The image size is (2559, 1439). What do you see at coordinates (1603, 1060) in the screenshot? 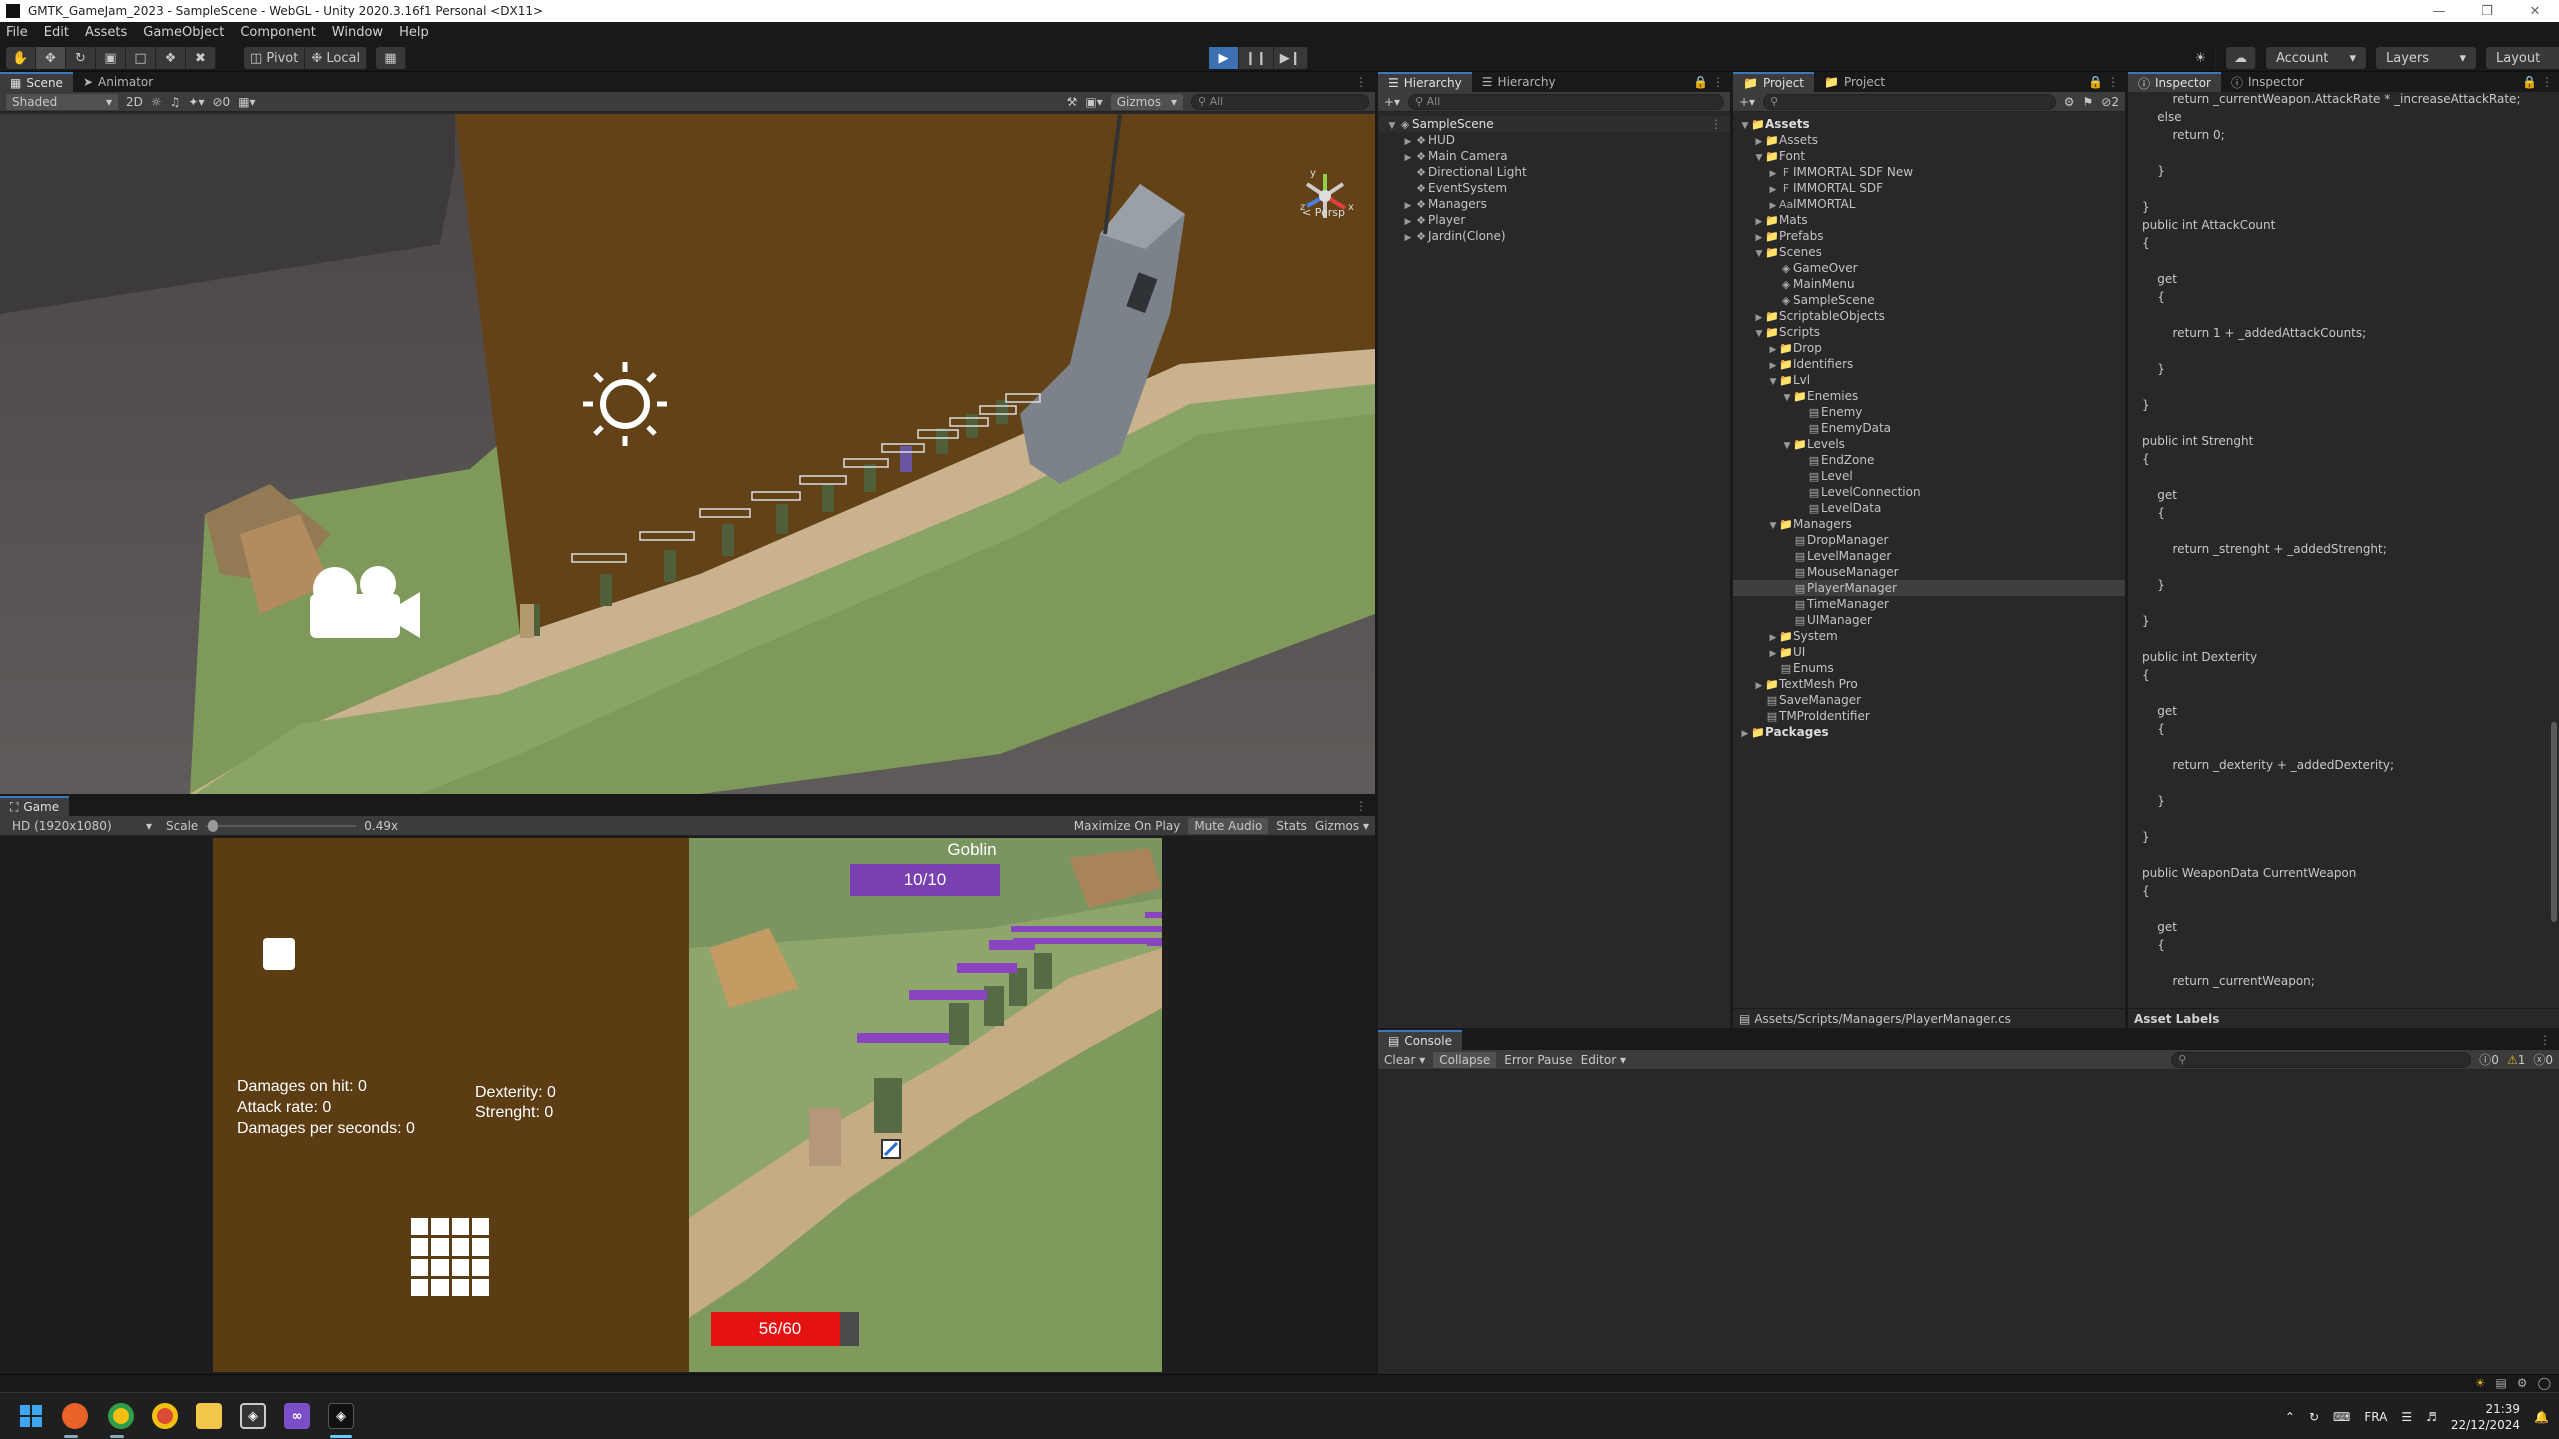
I see `editor-dropdown: Editor ▾` at bounding box center [1603, 1060].